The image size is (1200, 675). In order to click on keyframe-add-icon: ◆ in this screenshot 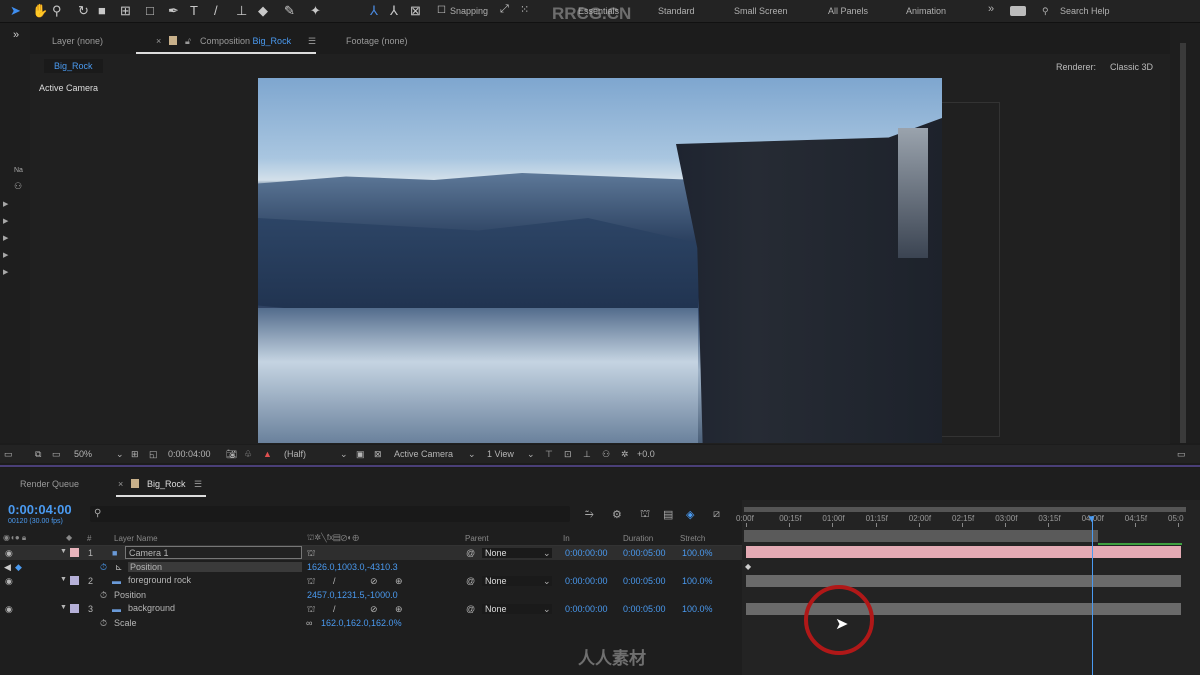, I will do `click(18, 567)`.